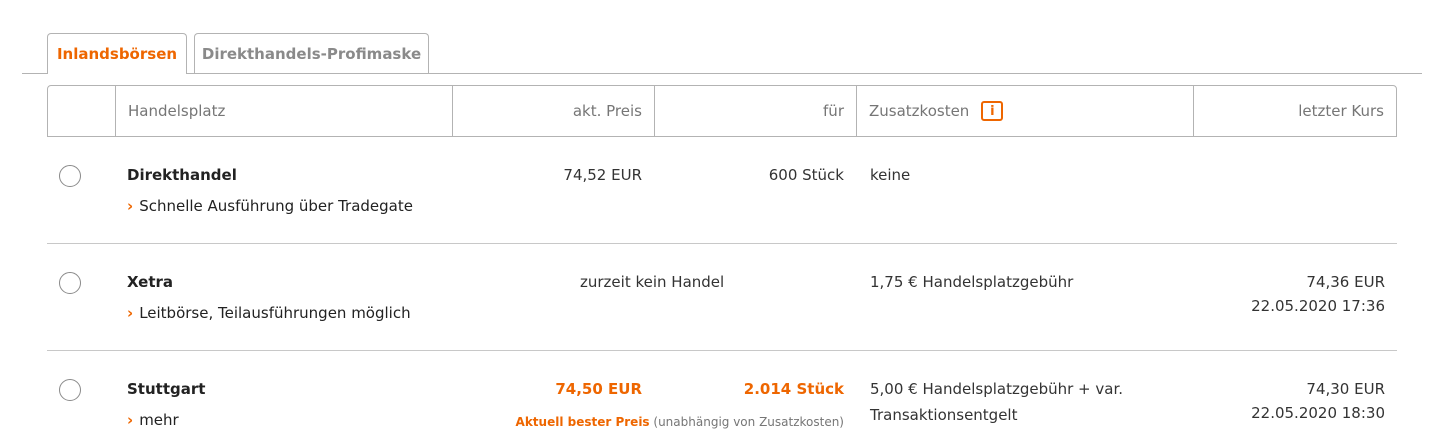 This screenshot has height=445, width=1444. Describe the element at coordinates (70, 176) in the screenshot. I see `radio-button-direkthandel` at that location.